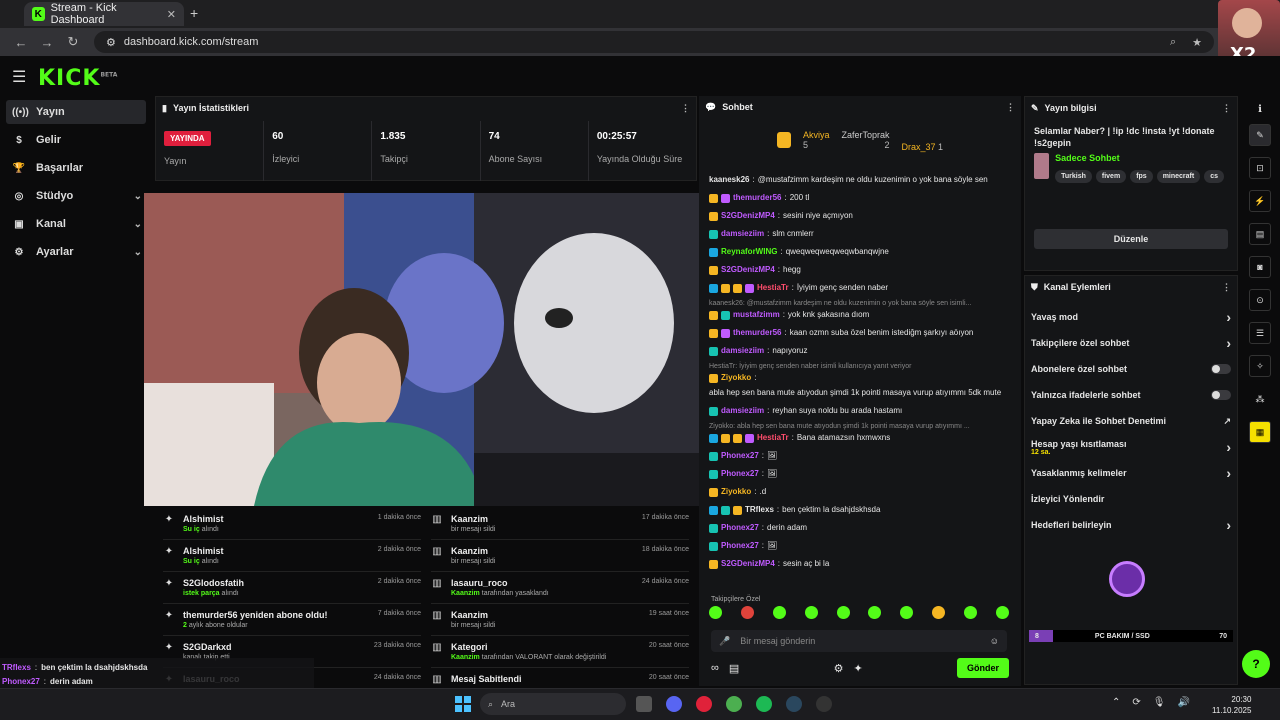 The image size is (1280, 720). What do you see at coordinates (865, 140) in the screenshot?
I see `leader-2: ZaferToprak 2` at bounding box center [865, 140].